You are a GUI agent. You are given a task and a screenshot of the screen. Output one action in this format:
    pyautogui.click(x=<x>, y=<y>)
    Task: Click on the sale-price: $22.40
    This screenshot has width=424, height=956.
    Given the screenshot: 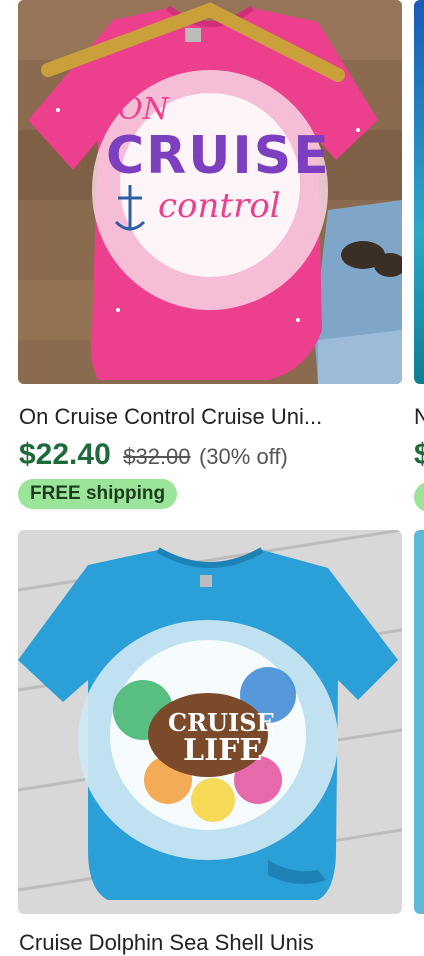 What is the action you would take?
    pyautogui.click(x=65, y=454)
    